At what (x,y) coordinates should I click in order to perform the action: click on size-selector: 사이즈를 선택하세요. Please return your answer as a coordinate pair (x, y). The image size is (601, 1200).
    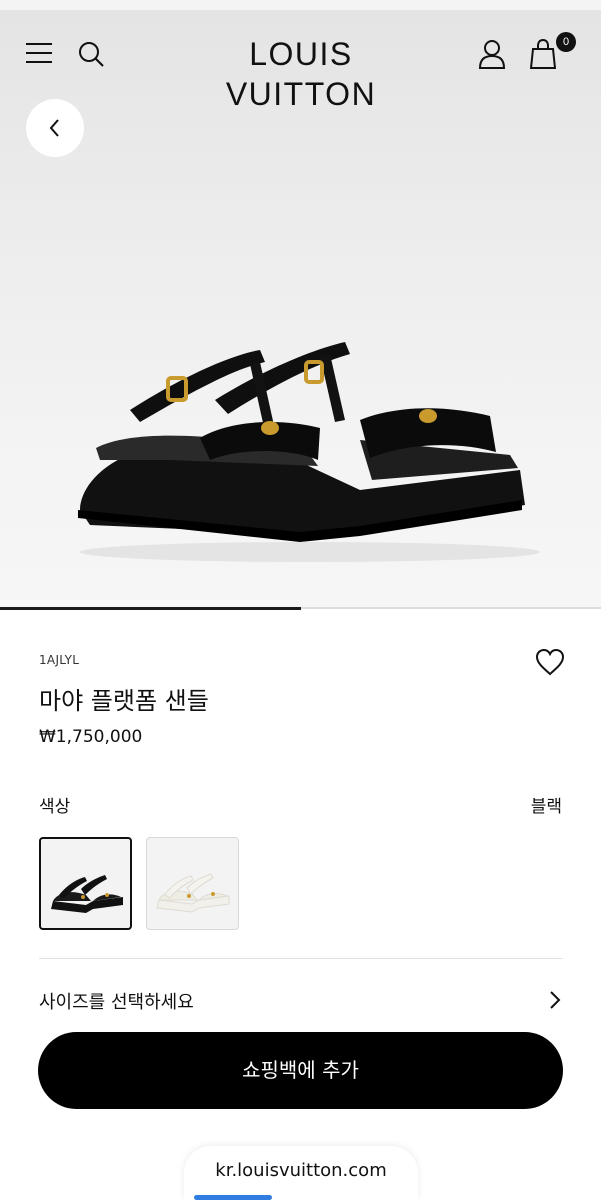
    Looking at the image, I should click on (301, 1000).